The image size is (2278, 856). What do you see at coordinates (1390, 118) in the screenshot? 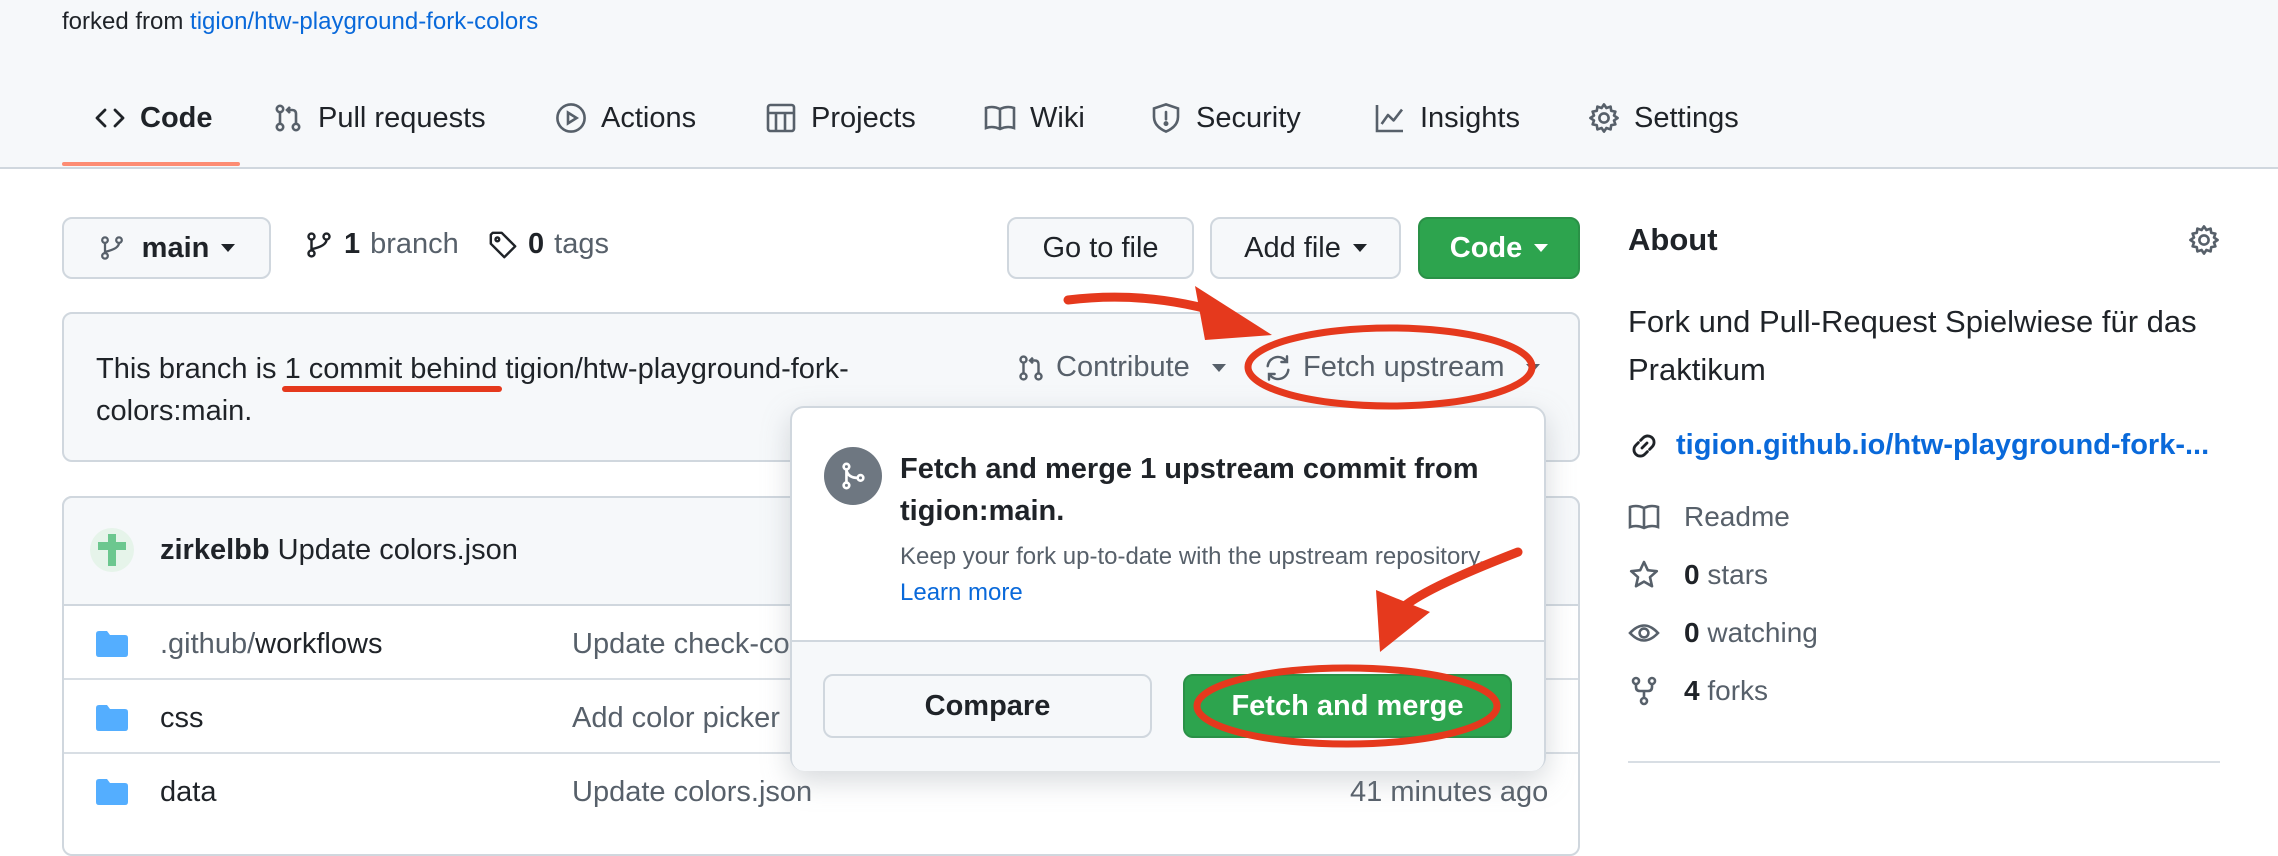
I see `graph-icon` at bounding box center [1390, 118].